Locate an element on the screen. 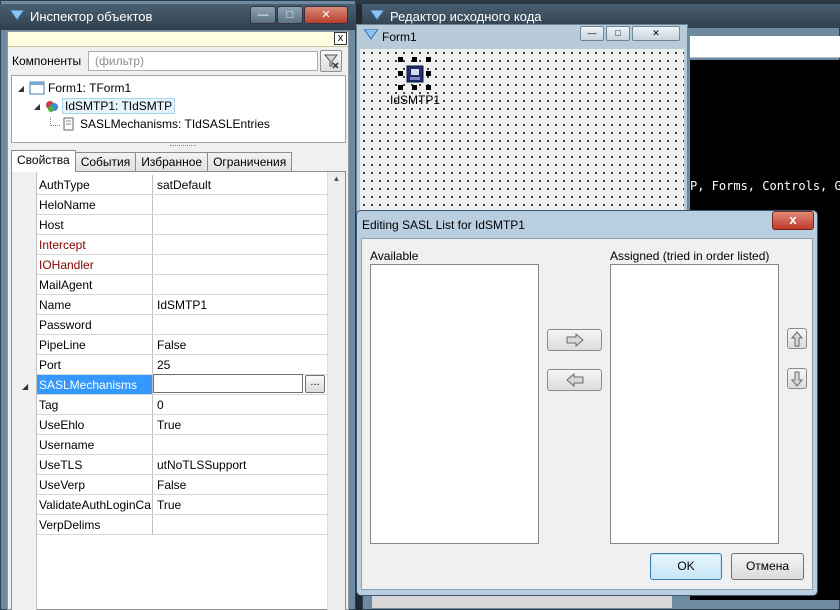 The height and width of the screenshot is (610, 840). splitter-grip is located at coordinates (183, 147).